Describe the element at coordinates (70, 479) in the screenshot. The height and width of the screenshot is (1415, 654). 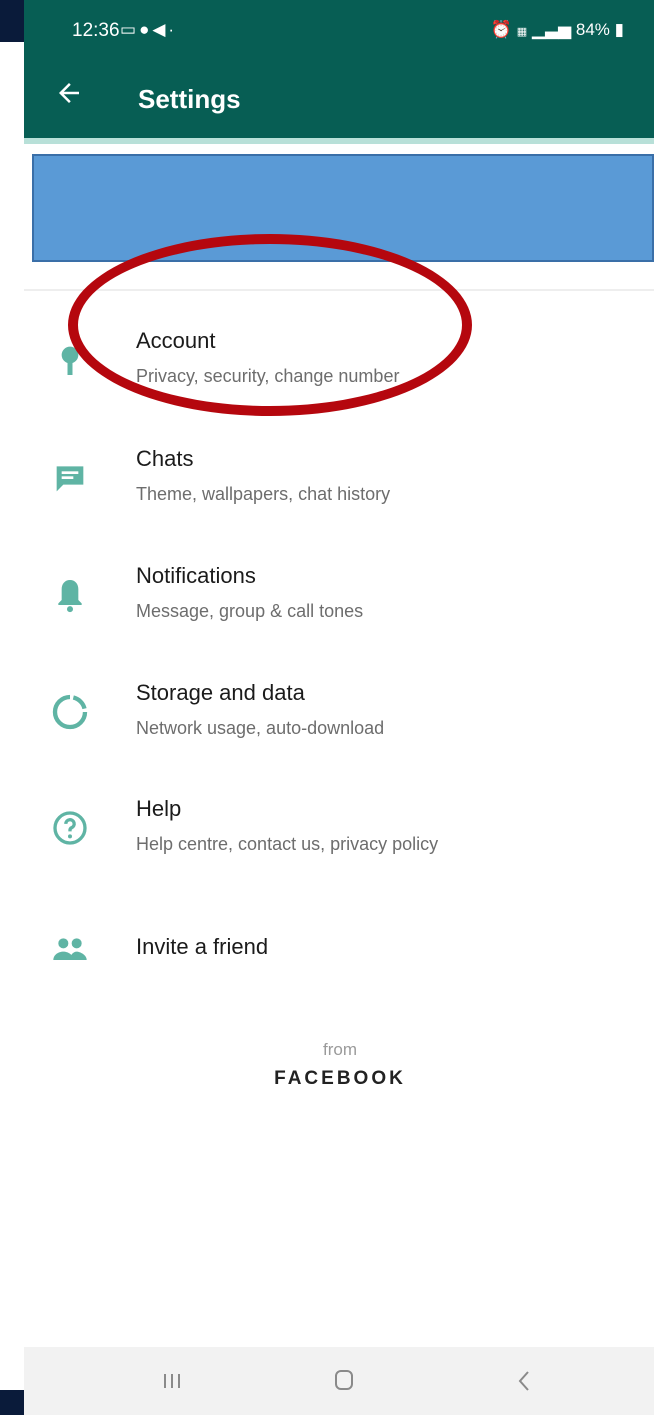
I see `chat-icon` at that location.